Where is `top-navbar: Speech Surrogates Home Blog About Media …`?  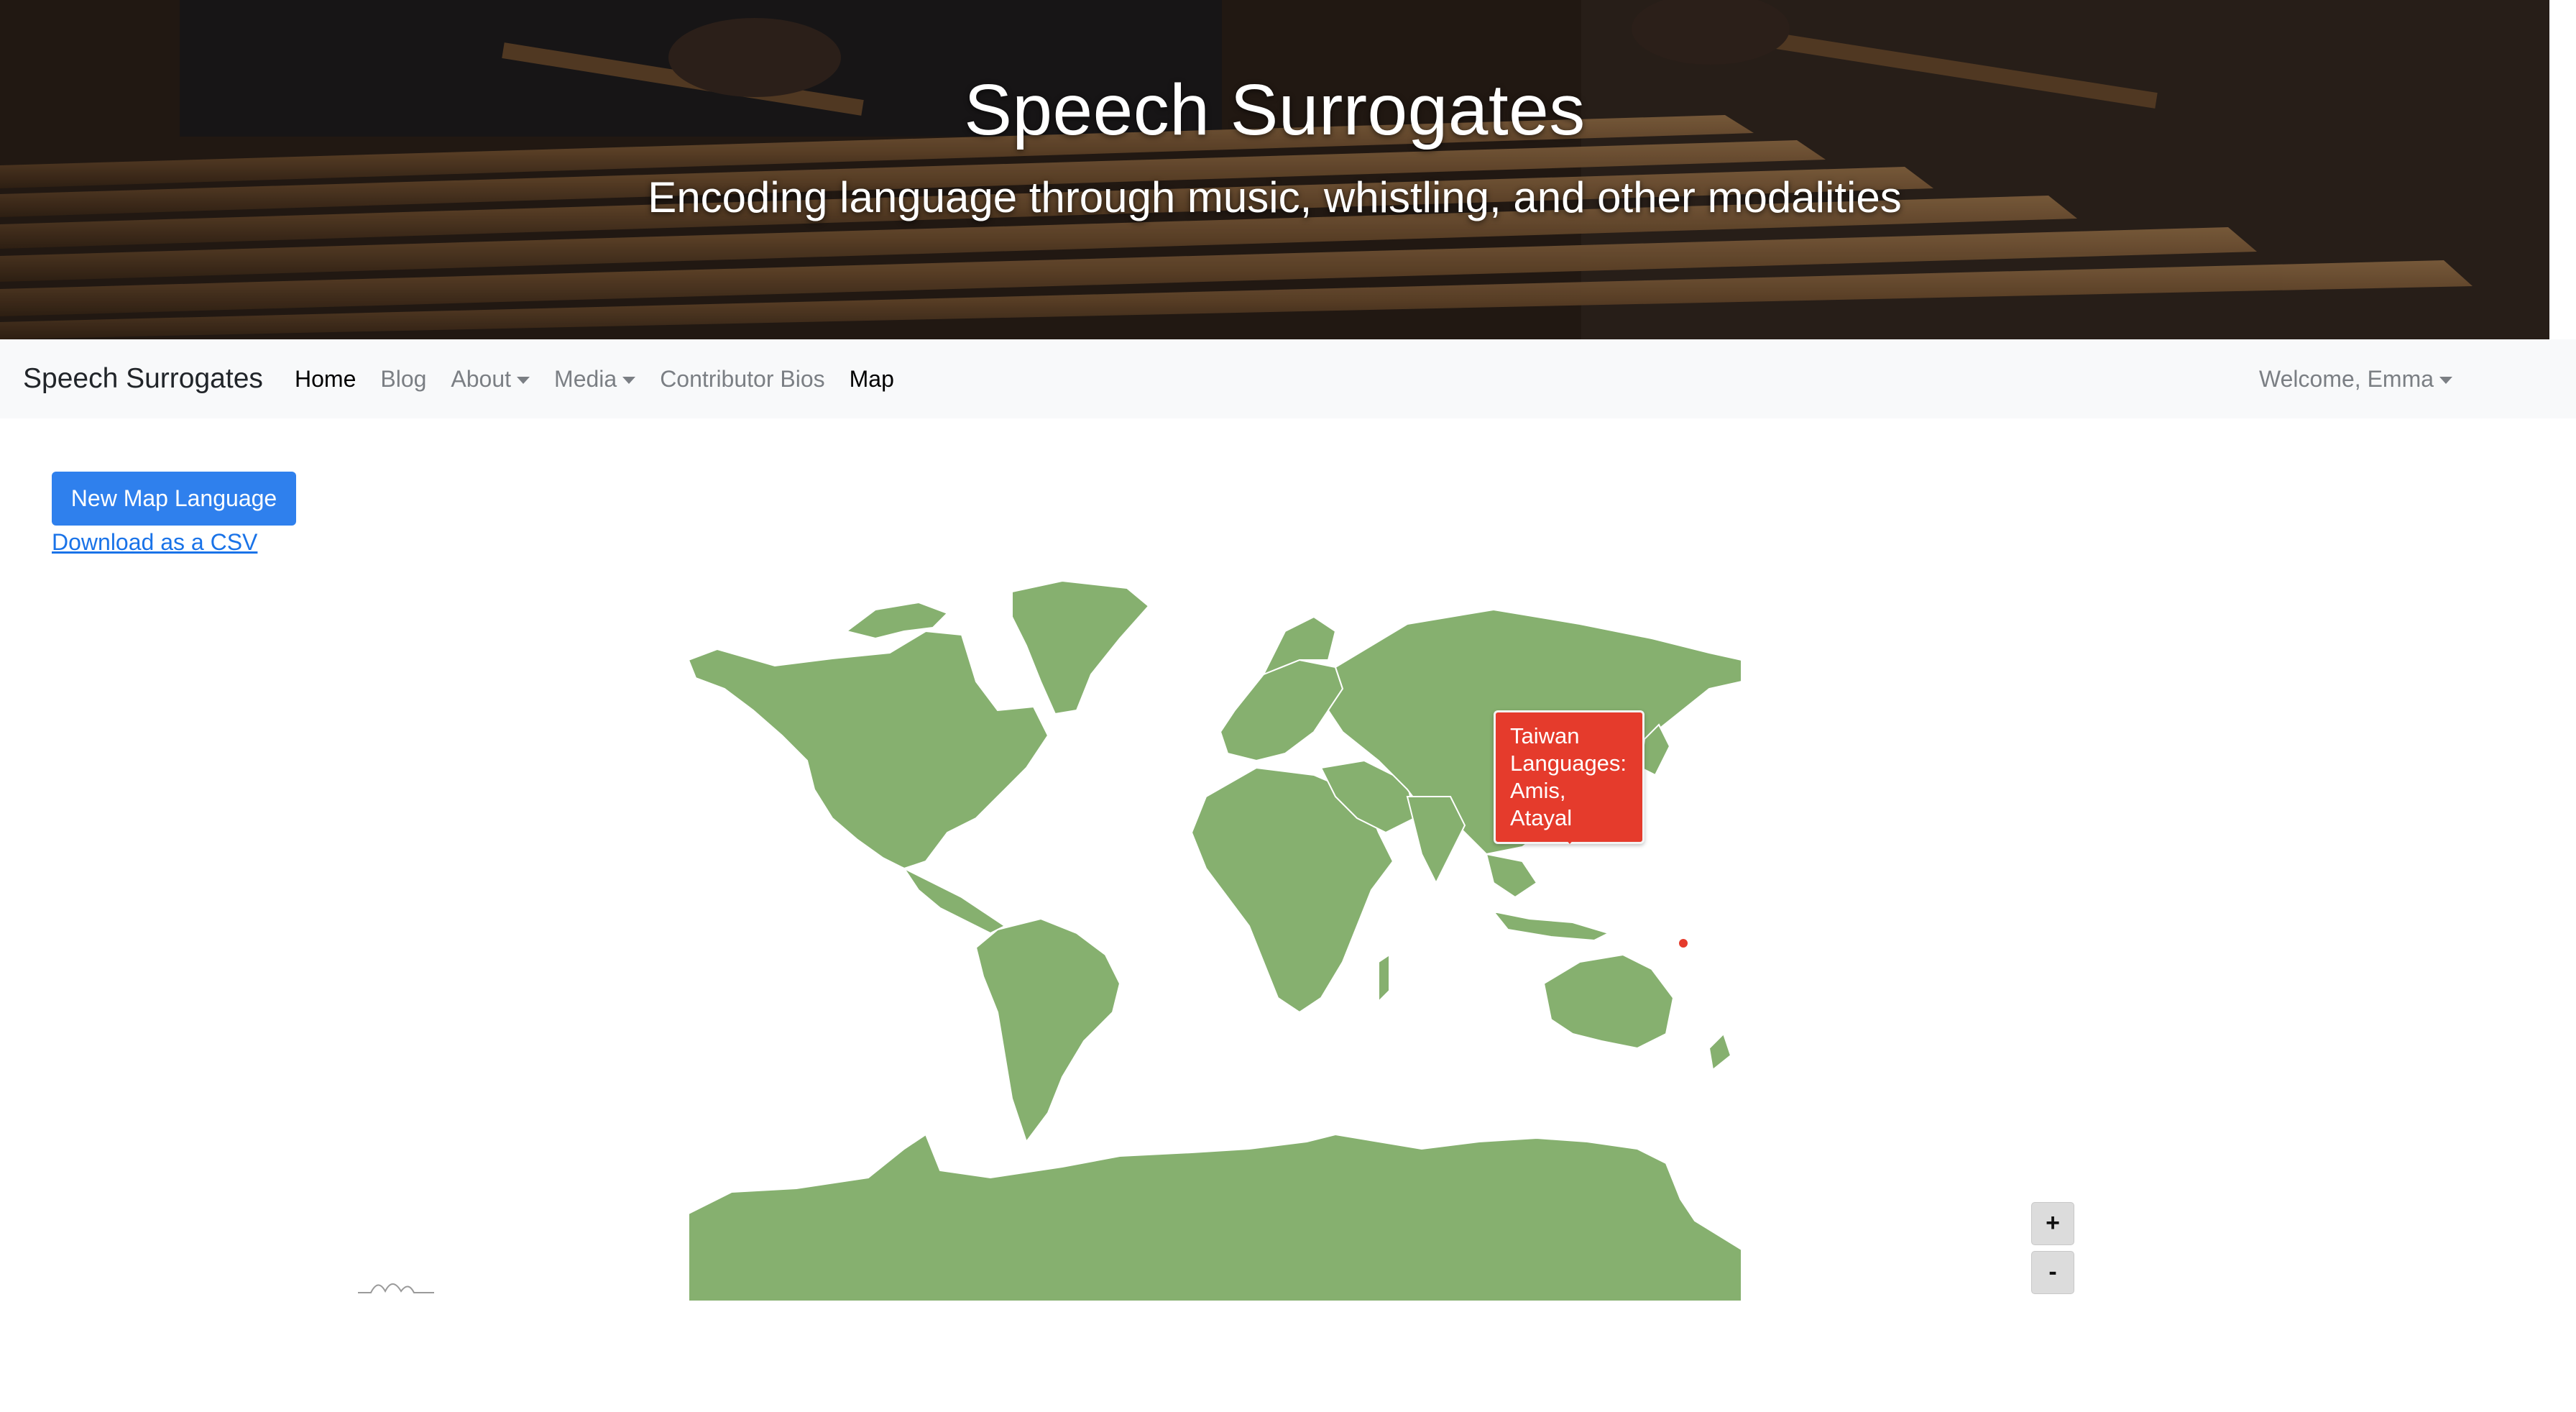
top-navbar: Speech Surrogates Home Blog About Media … is located at coordinates (1288, 378).